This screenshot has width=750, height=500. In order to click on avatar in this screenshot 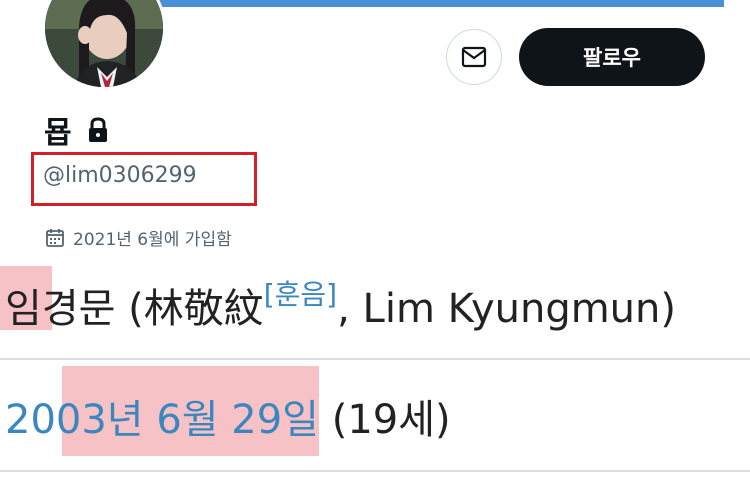, I will do `click(104, 45)`.